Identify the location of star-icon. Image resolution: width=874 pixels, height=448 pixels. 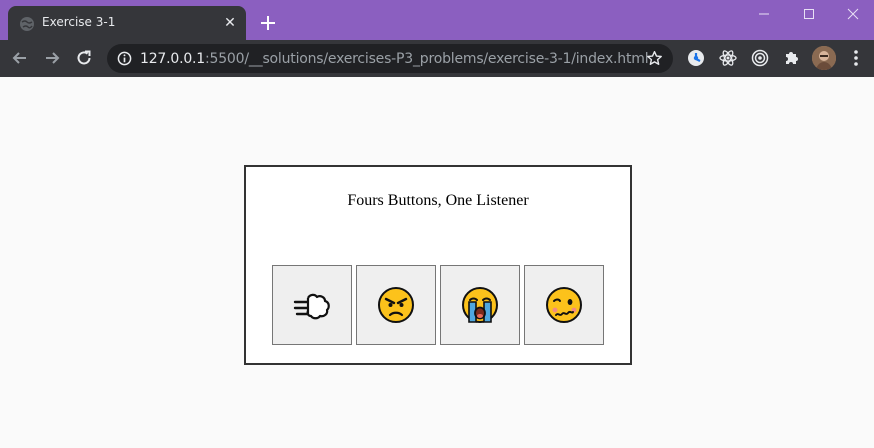
(654, 58).